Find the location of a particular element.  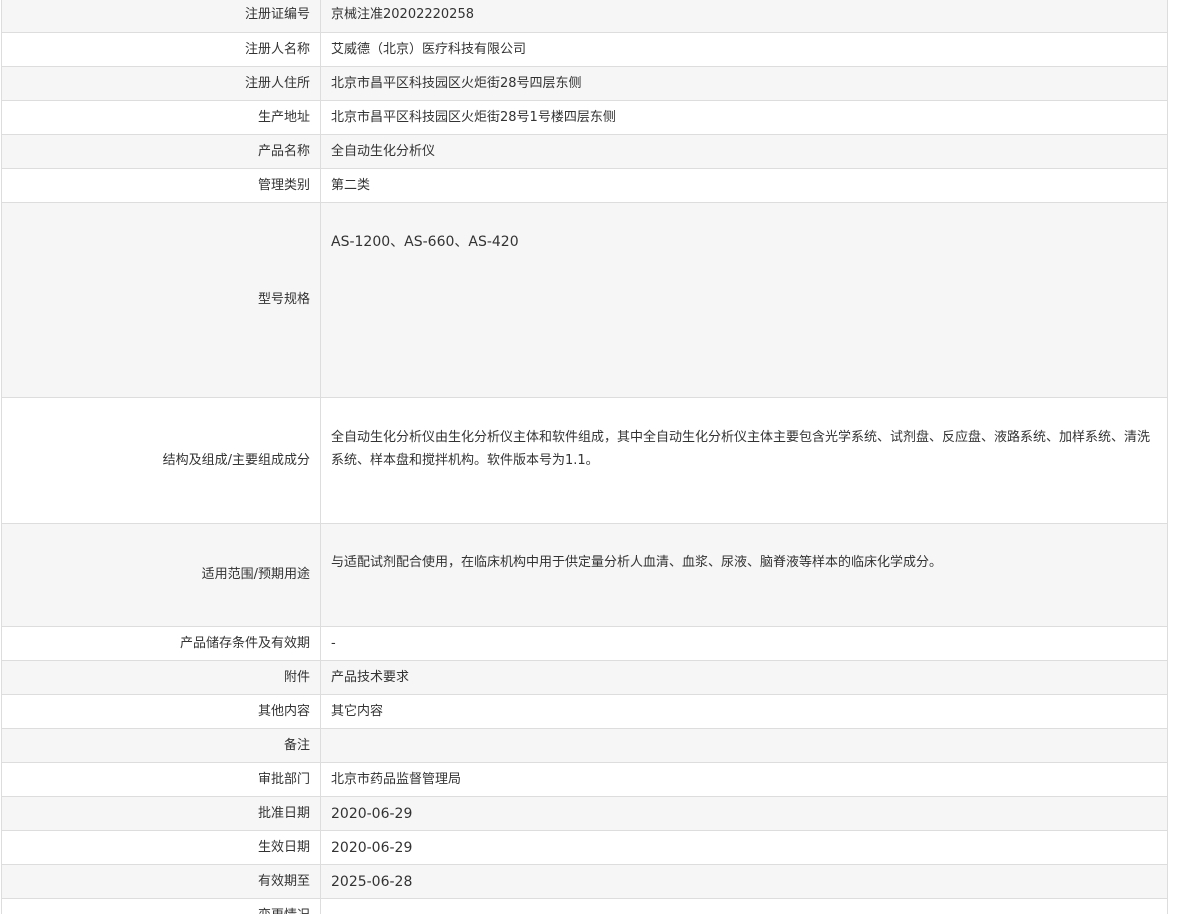

value-change-status is located at coordinates (744, 906).